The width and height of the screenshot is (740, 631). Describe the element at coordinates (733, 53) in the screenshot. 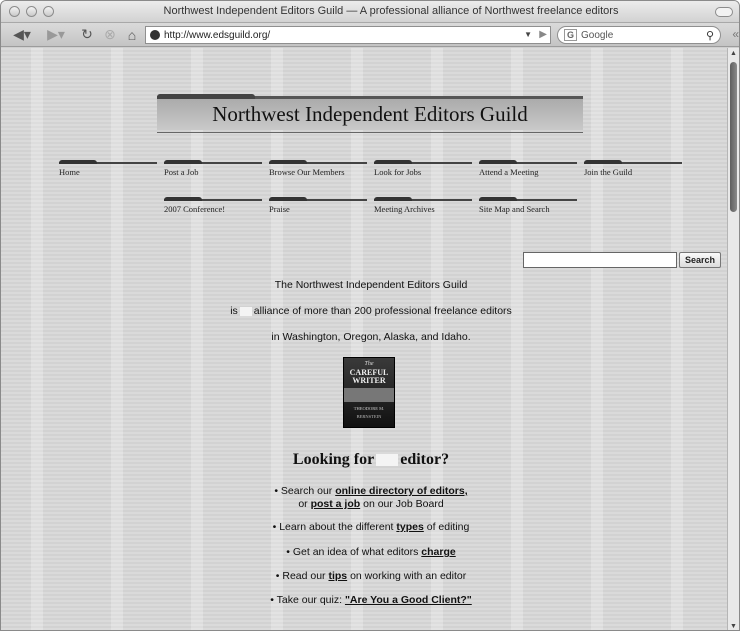

I see `scroll-up-icon: ▲` at that location.